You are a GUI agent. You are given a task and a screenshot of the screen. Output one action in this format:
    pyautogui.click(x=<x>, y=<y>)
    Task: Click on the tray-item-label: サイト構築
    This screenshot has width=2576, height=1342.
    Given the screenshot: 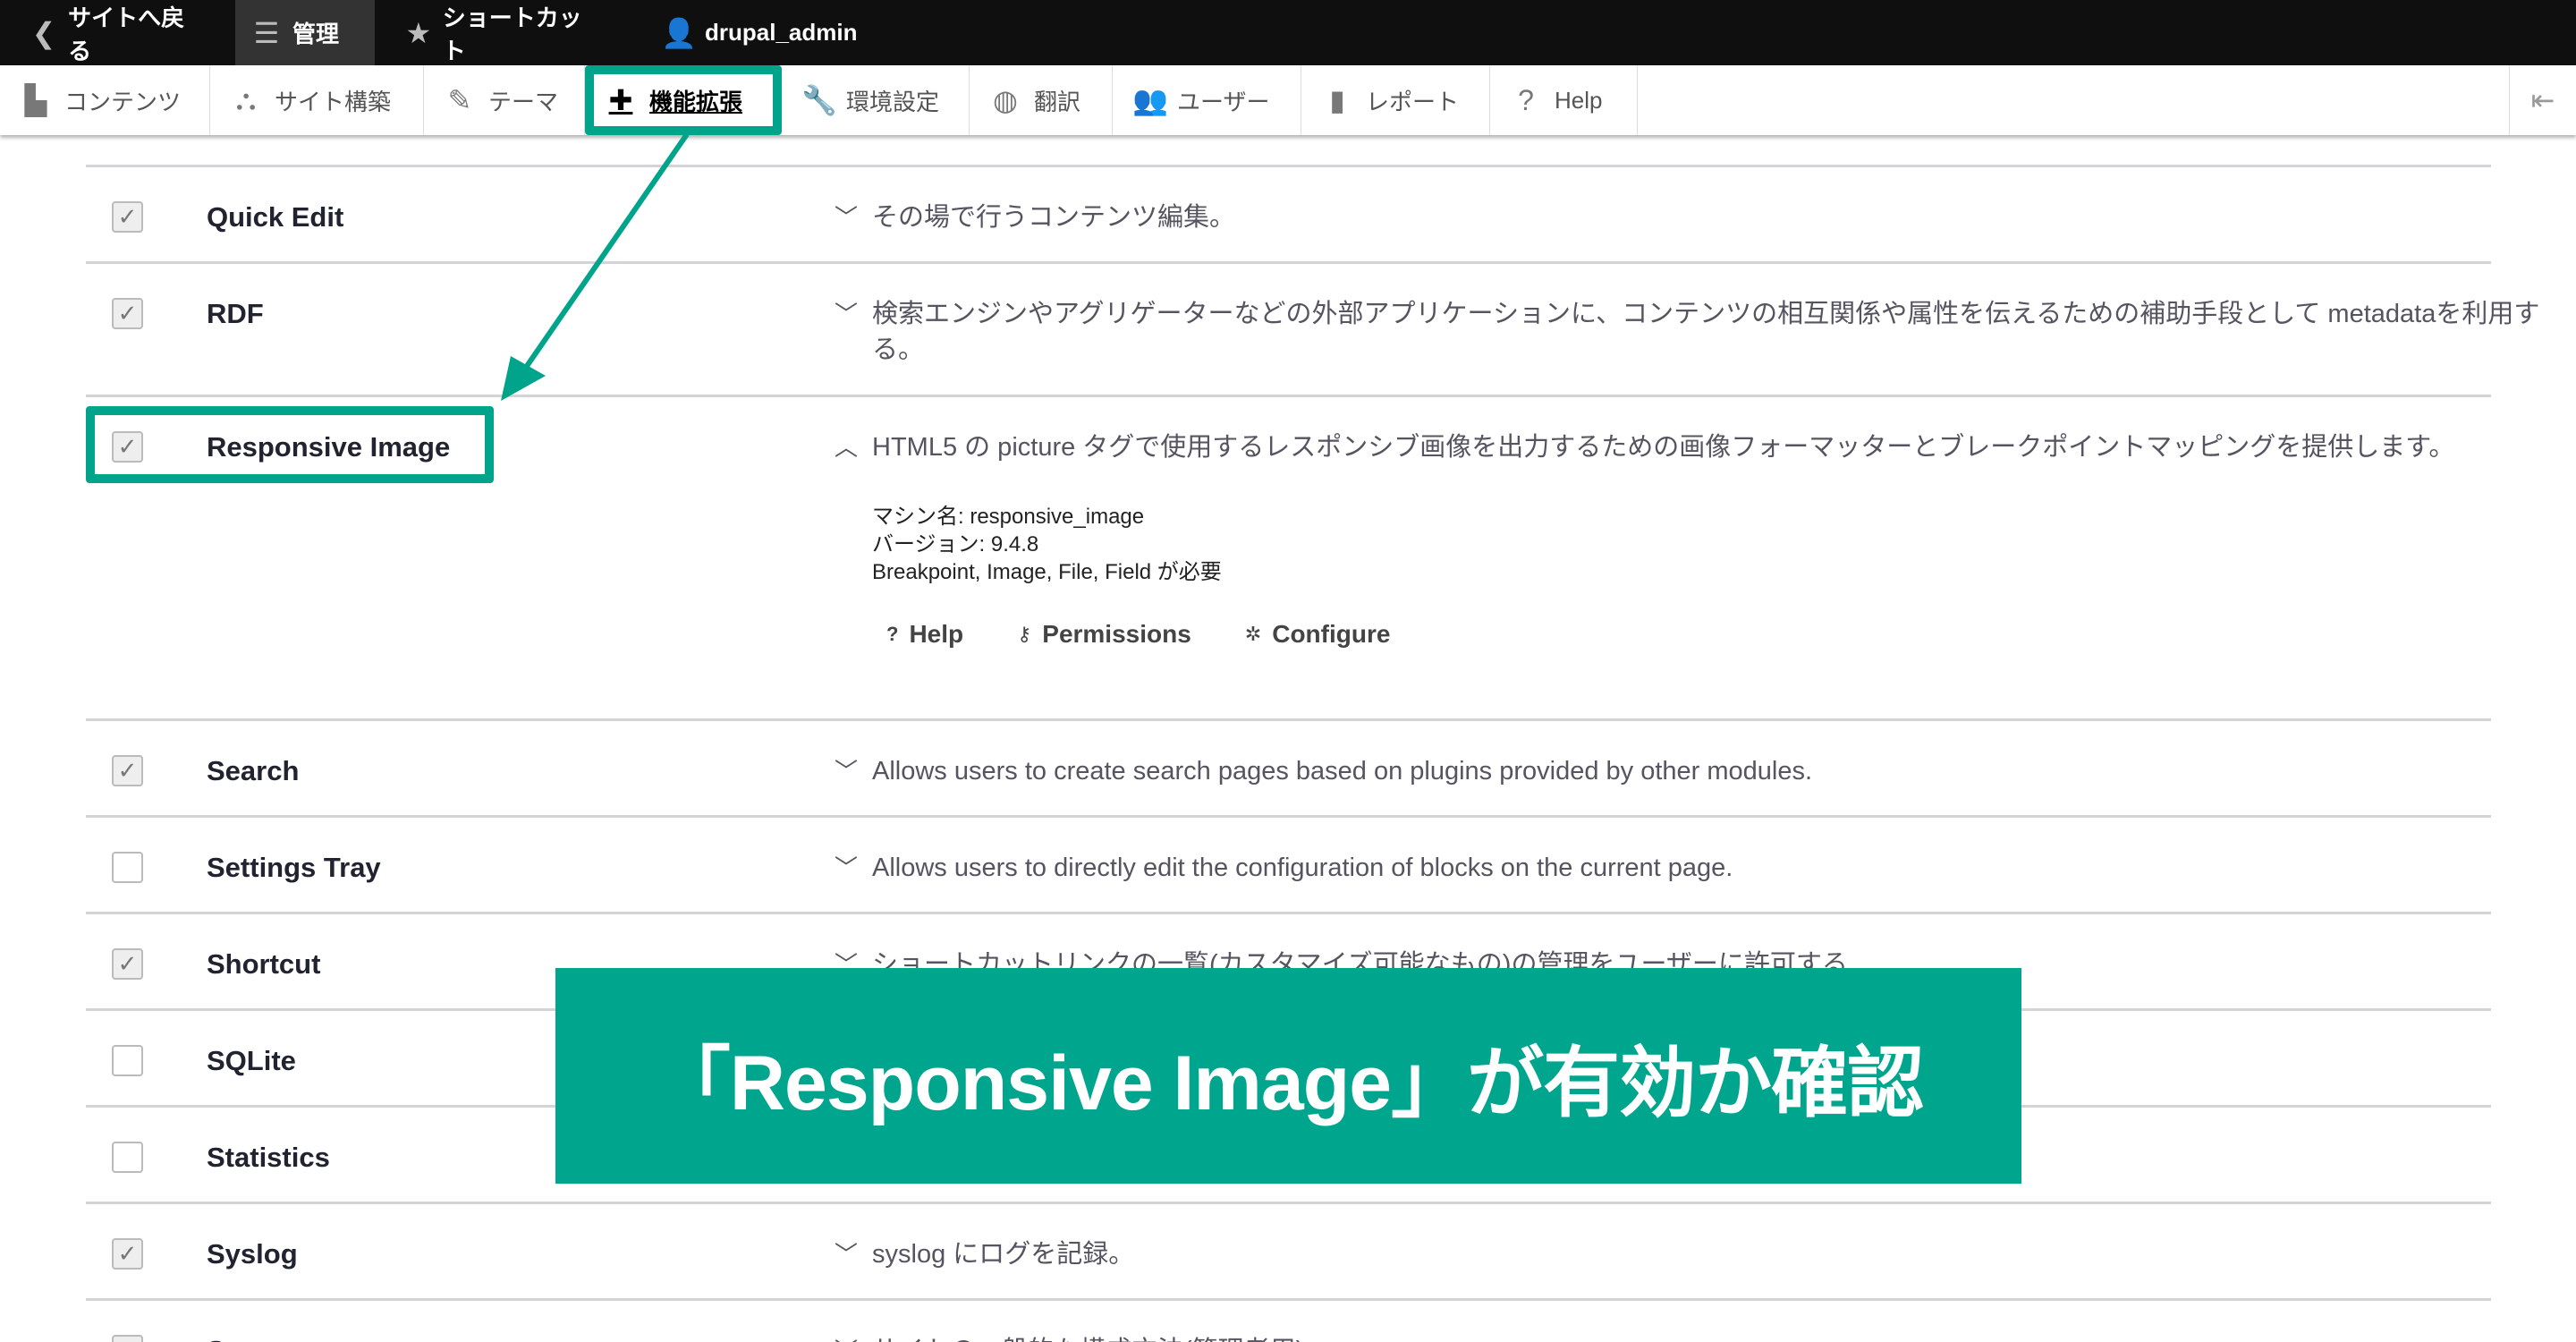 What is the action you would take?
    pyautogui.click(x=333, y=102)
    